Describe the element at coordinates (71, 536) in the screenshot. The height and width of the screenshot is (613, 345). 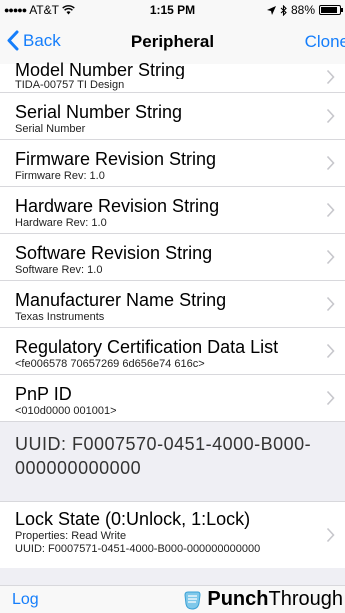
I see `row-properties: Properties: Read Write` at that location.